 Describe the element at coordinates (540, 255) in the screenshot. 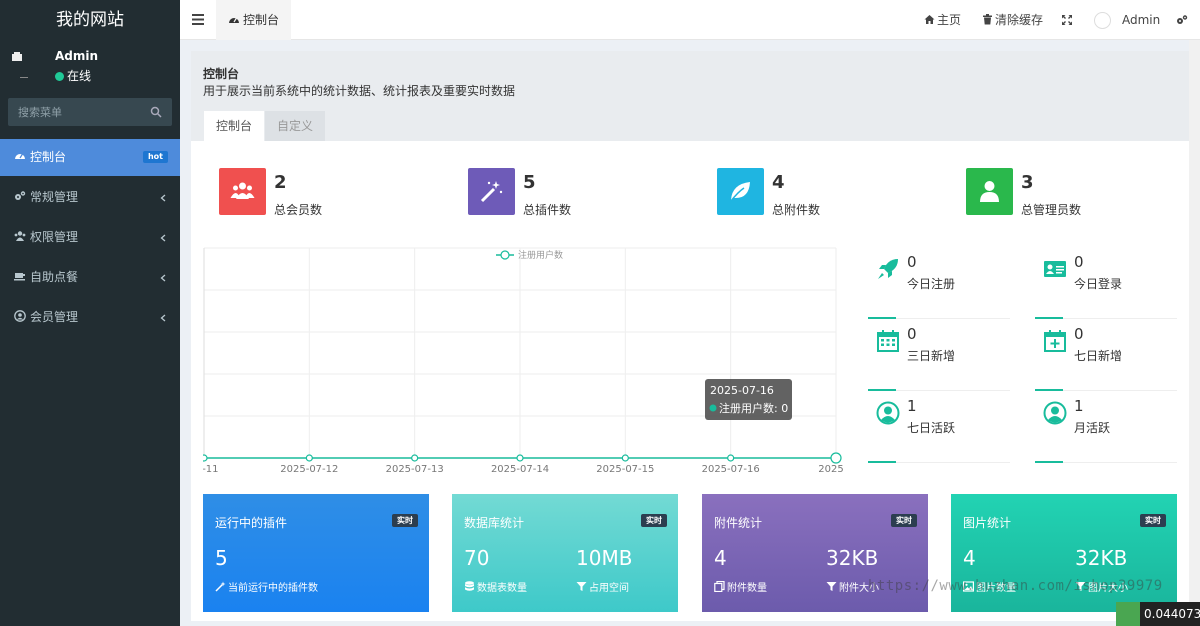

I see `legend-label: 注册用户数` at that location.